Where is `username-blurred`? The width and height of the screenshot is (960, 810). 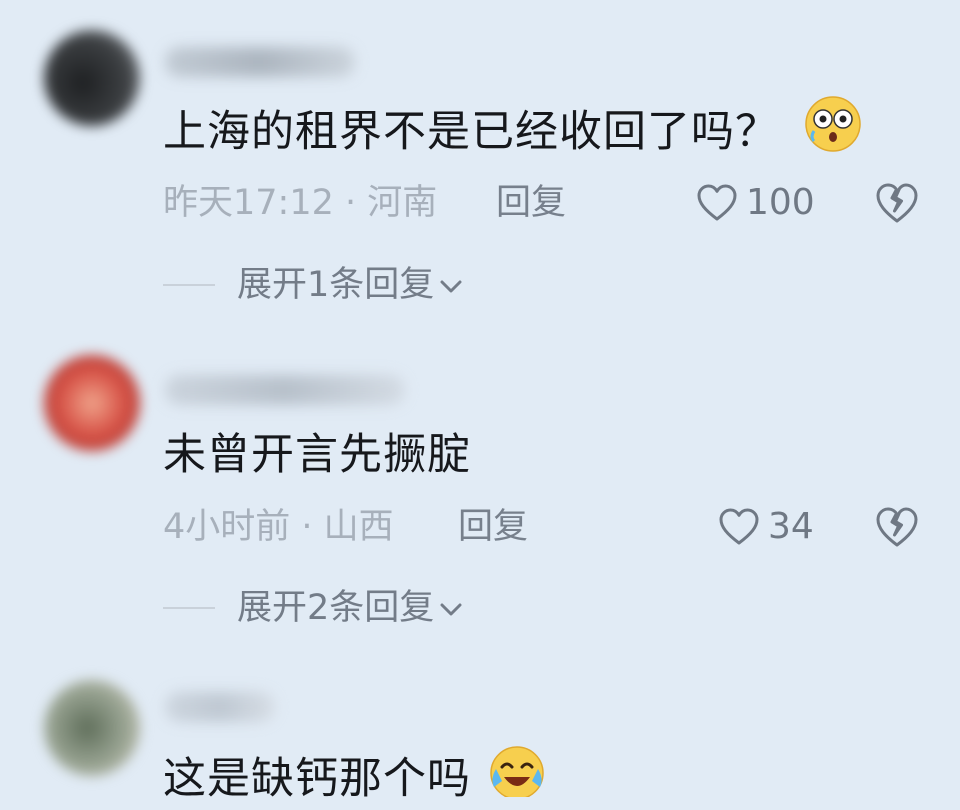 username-blurred is located at coordinates (220, 707).